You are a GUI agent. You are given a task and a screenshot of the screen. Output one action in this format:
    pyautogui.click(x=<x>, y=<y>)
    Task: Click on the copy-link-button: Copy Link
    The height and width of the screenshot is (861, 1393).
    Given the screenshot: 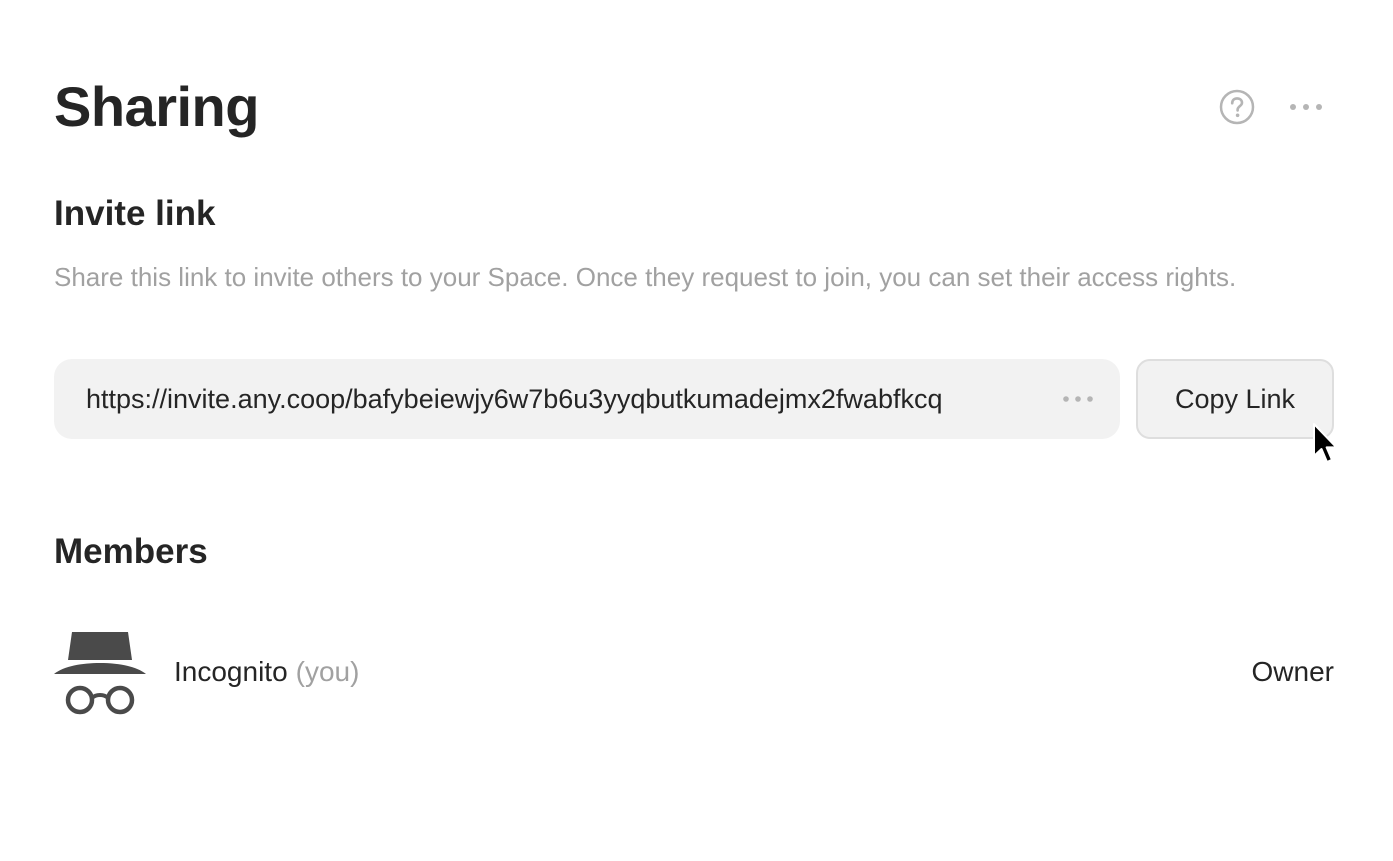 What is the action you would take?
    pyautogui.click(x=1235, y=399)
    